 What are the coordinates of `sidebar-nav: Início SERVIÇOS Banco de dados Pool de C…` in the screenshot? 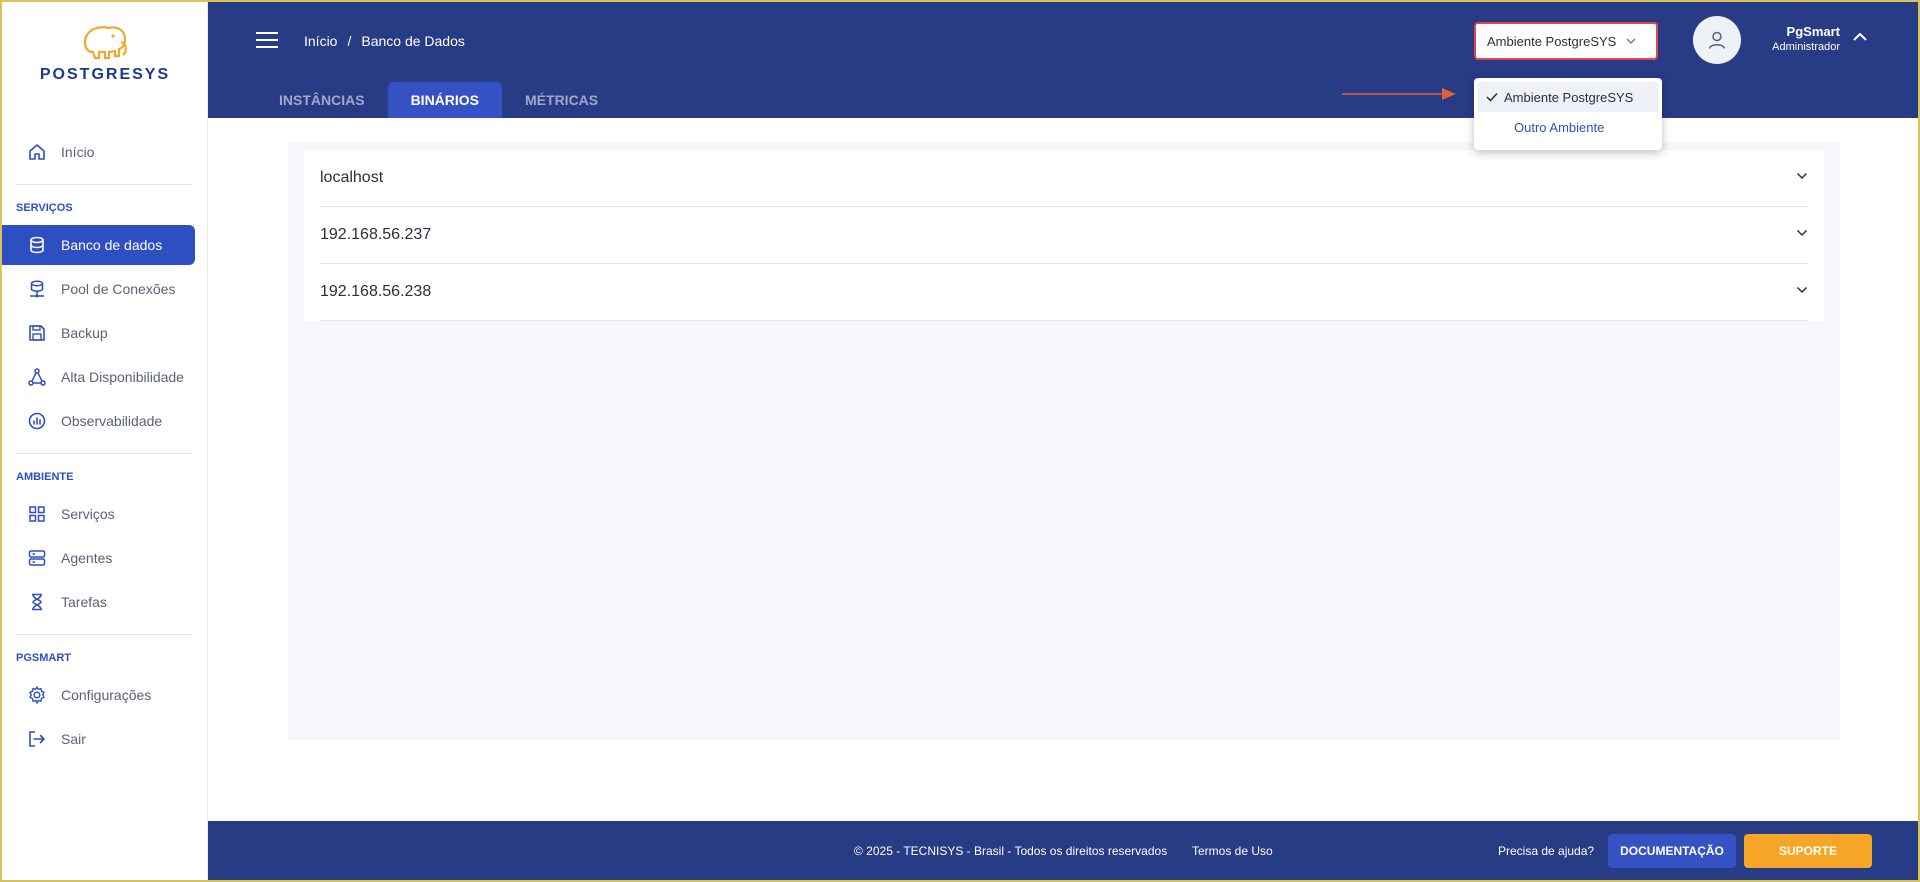 It's located at (105, 445).